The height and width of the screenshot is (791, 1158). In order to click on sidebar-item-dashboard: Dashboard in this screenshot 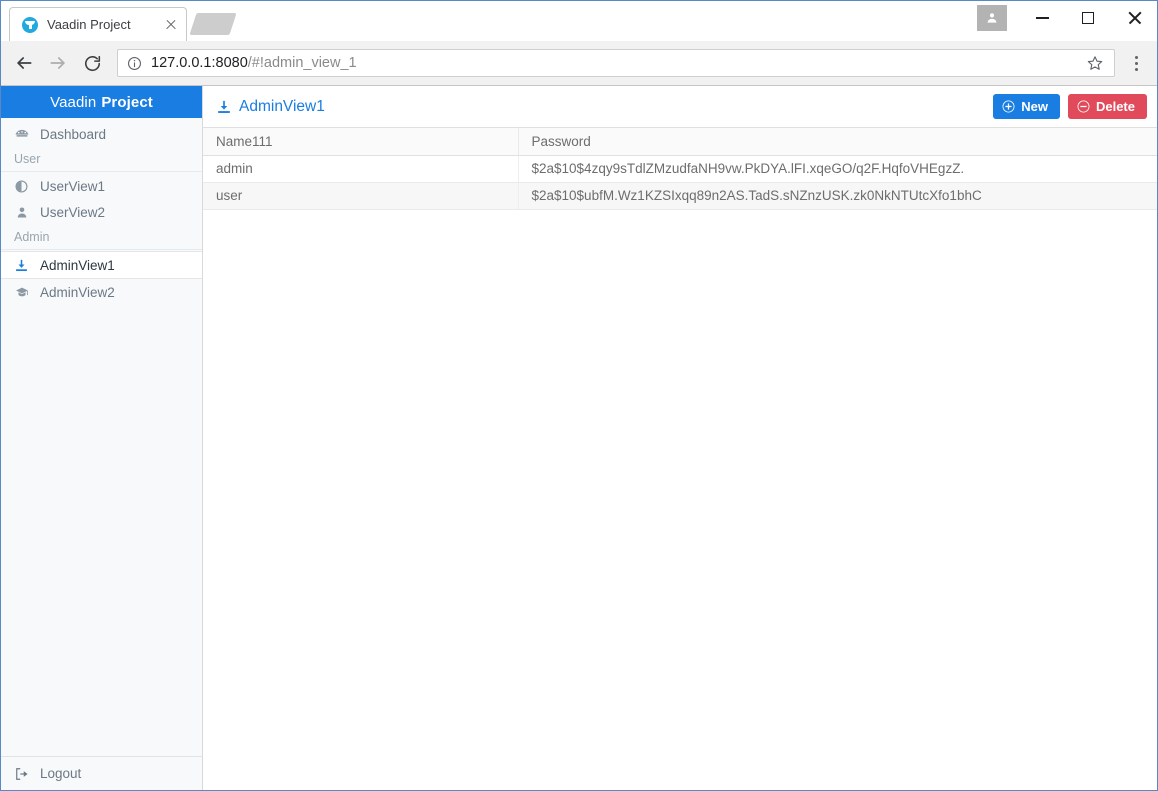, I will do `click(101, 134)`.